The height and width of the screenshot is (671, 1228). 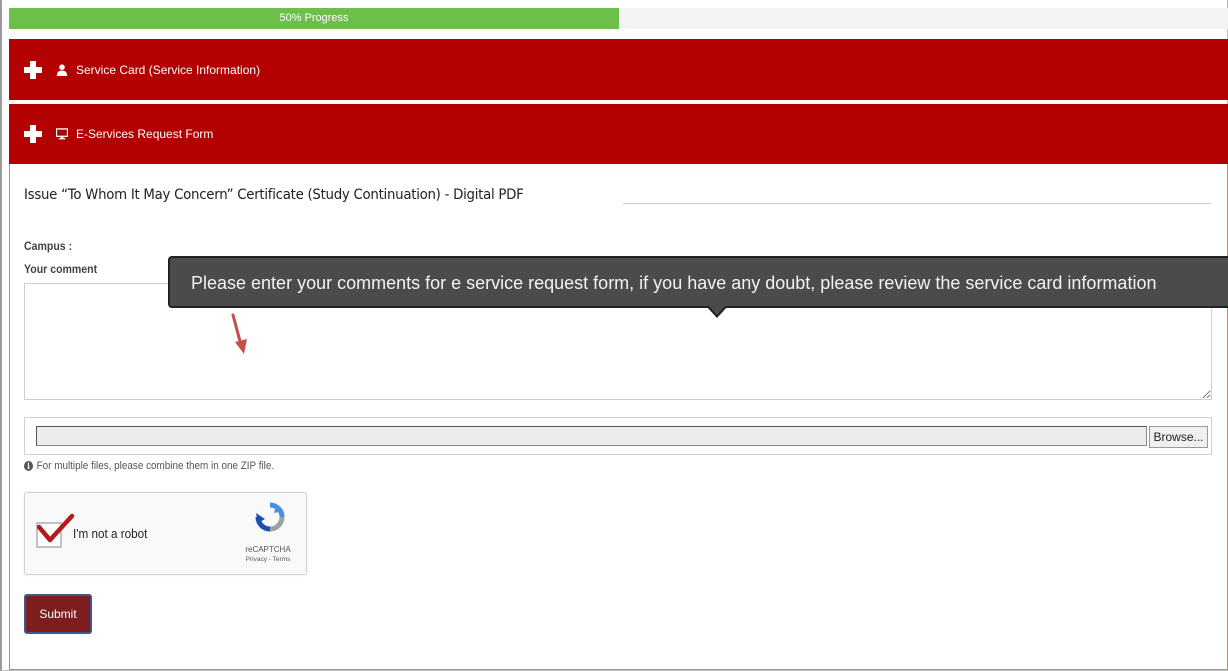 What do you see at coordinates (591, 436) in the screenshot?
I see `file-path-input` at bounding box center [591, 436].